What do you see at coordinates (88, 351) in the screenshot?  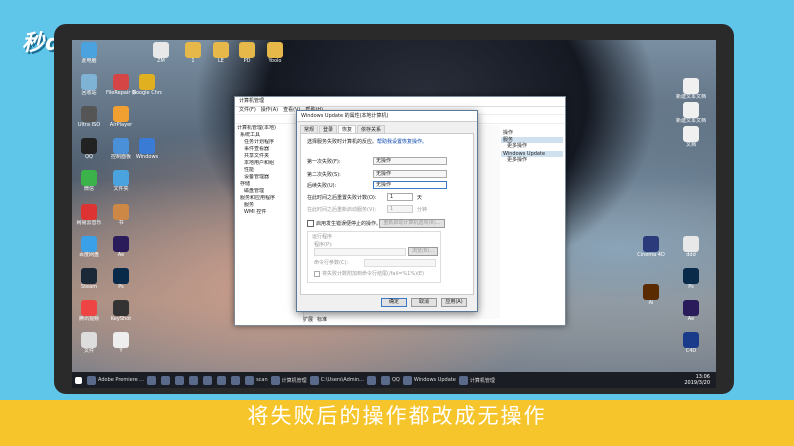 I see `desktop-icon-label: 文件` at bounding box center [88, 351].